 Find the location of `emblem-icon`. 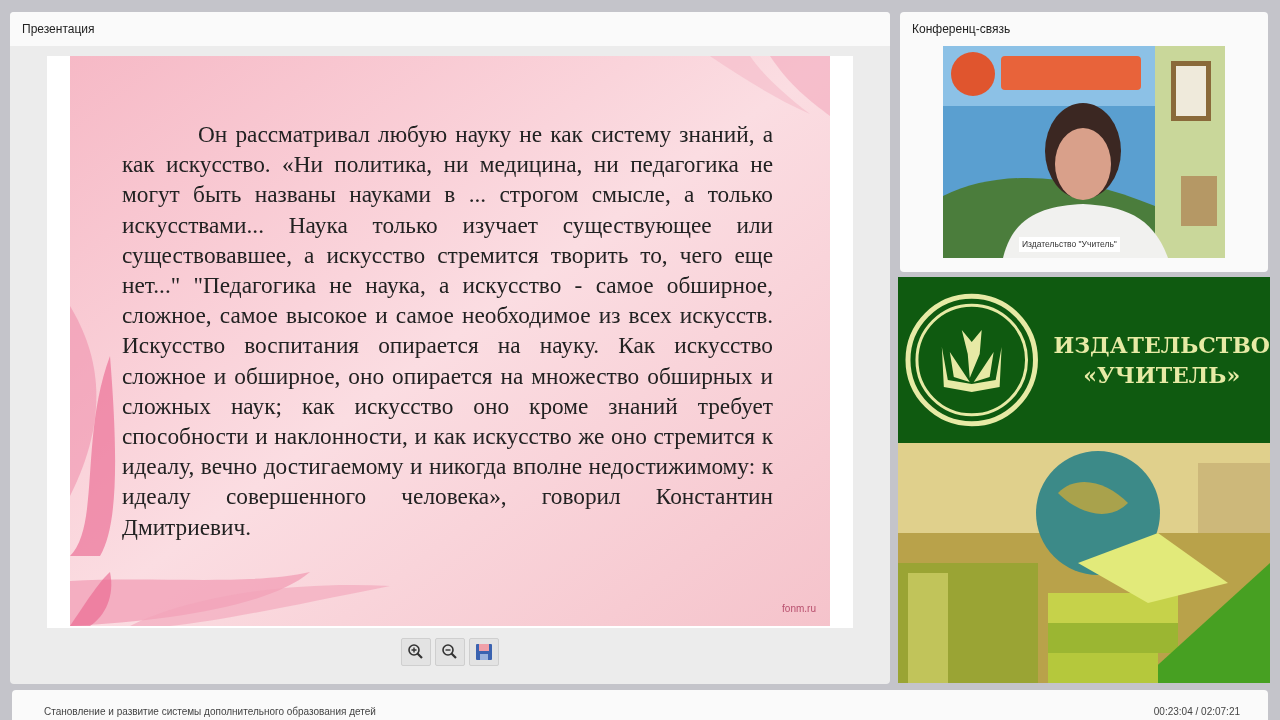

emblem-icon is located at coordinates (972, 360).